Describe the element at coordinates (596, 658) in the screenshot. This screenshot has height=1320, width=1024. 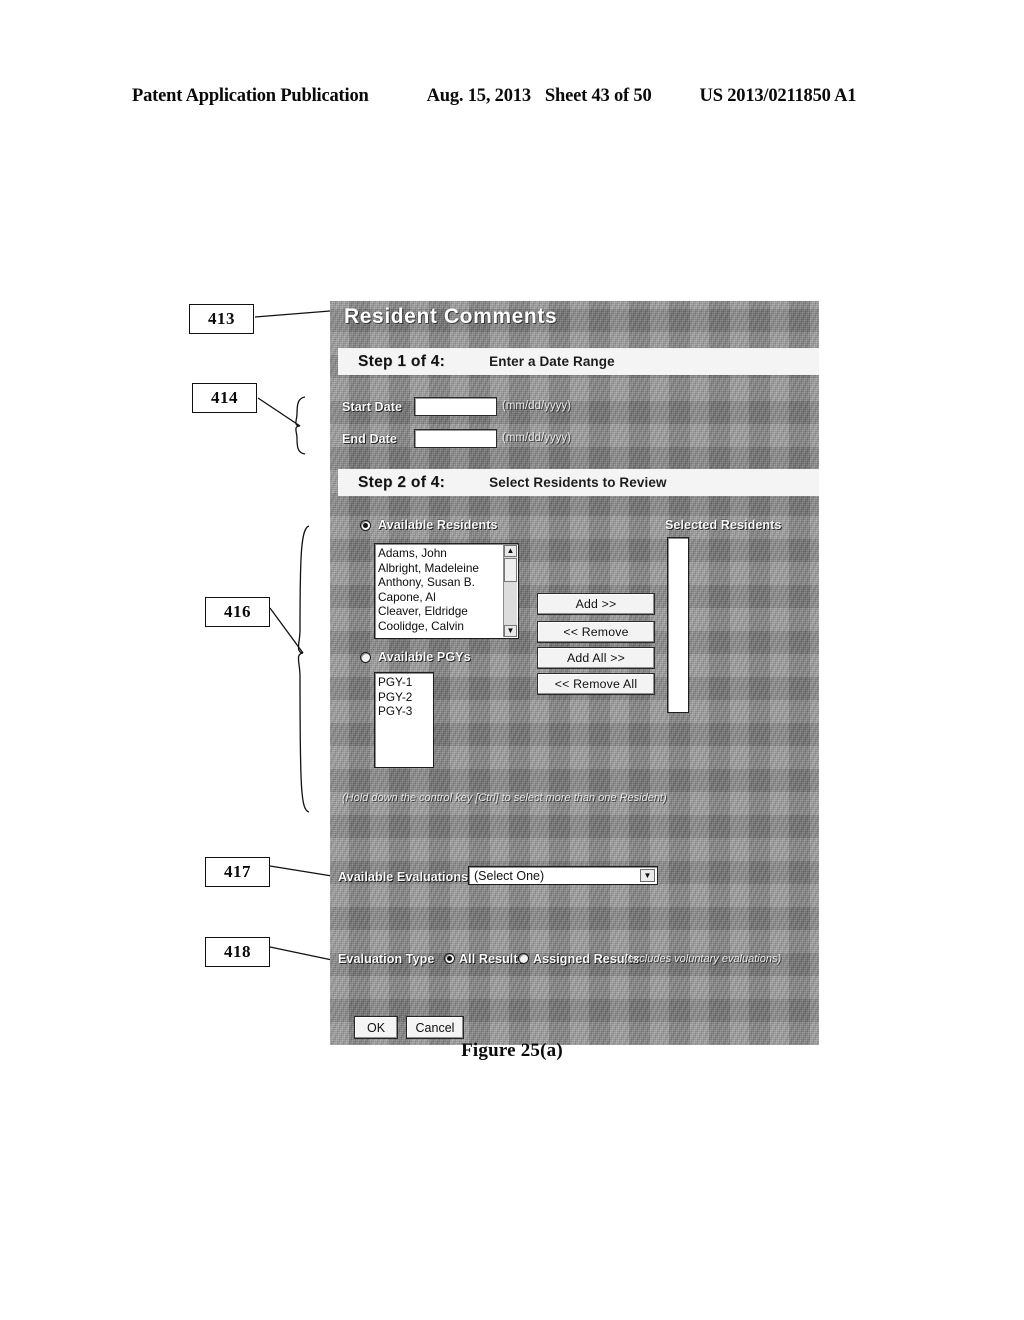
I see `add-all-button: Add All >>` at that location.